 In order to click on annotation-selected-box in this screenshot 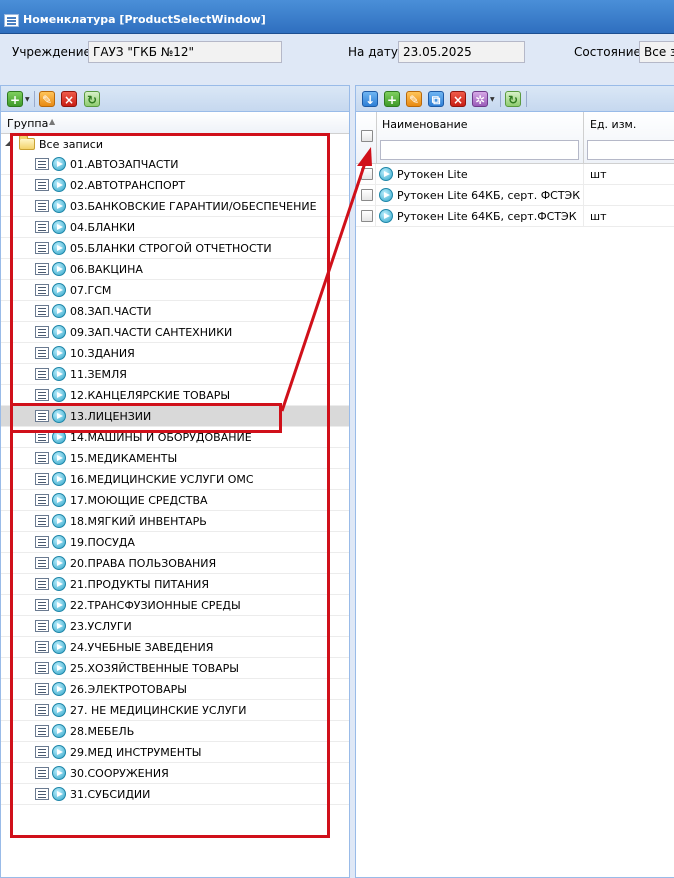, I will do `click(146, 418)`.